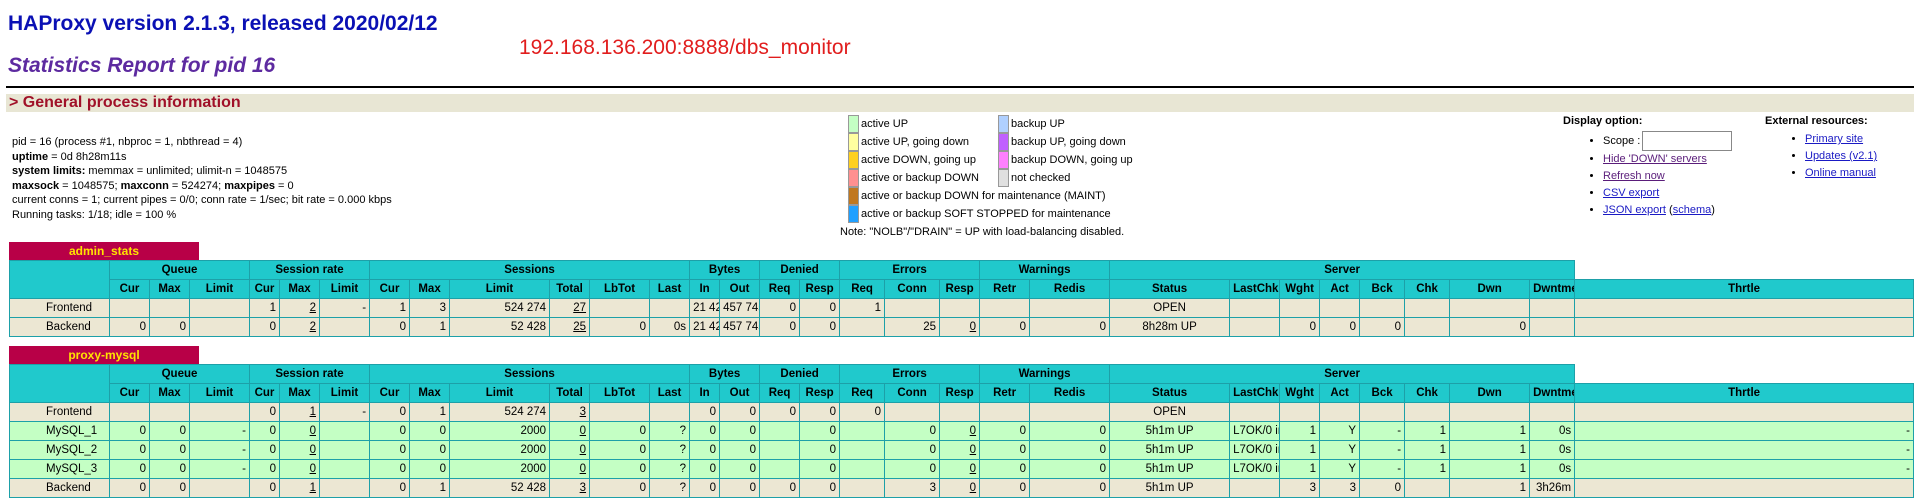  Describe the element at coordinates (1340, 289) in the screenshot. I see `column-header: Act` at that location.